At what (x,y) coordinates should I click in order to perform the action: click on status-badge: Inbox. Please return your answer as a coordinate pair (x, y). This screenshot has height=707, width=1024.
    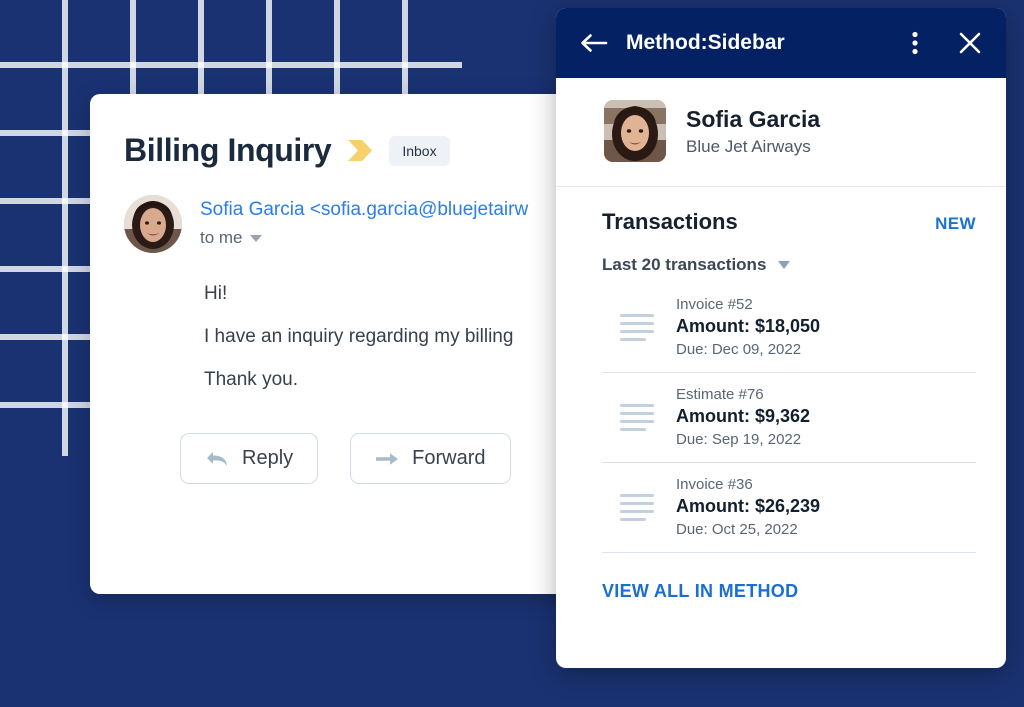
    Looking at the image, I should click on (419, 150).